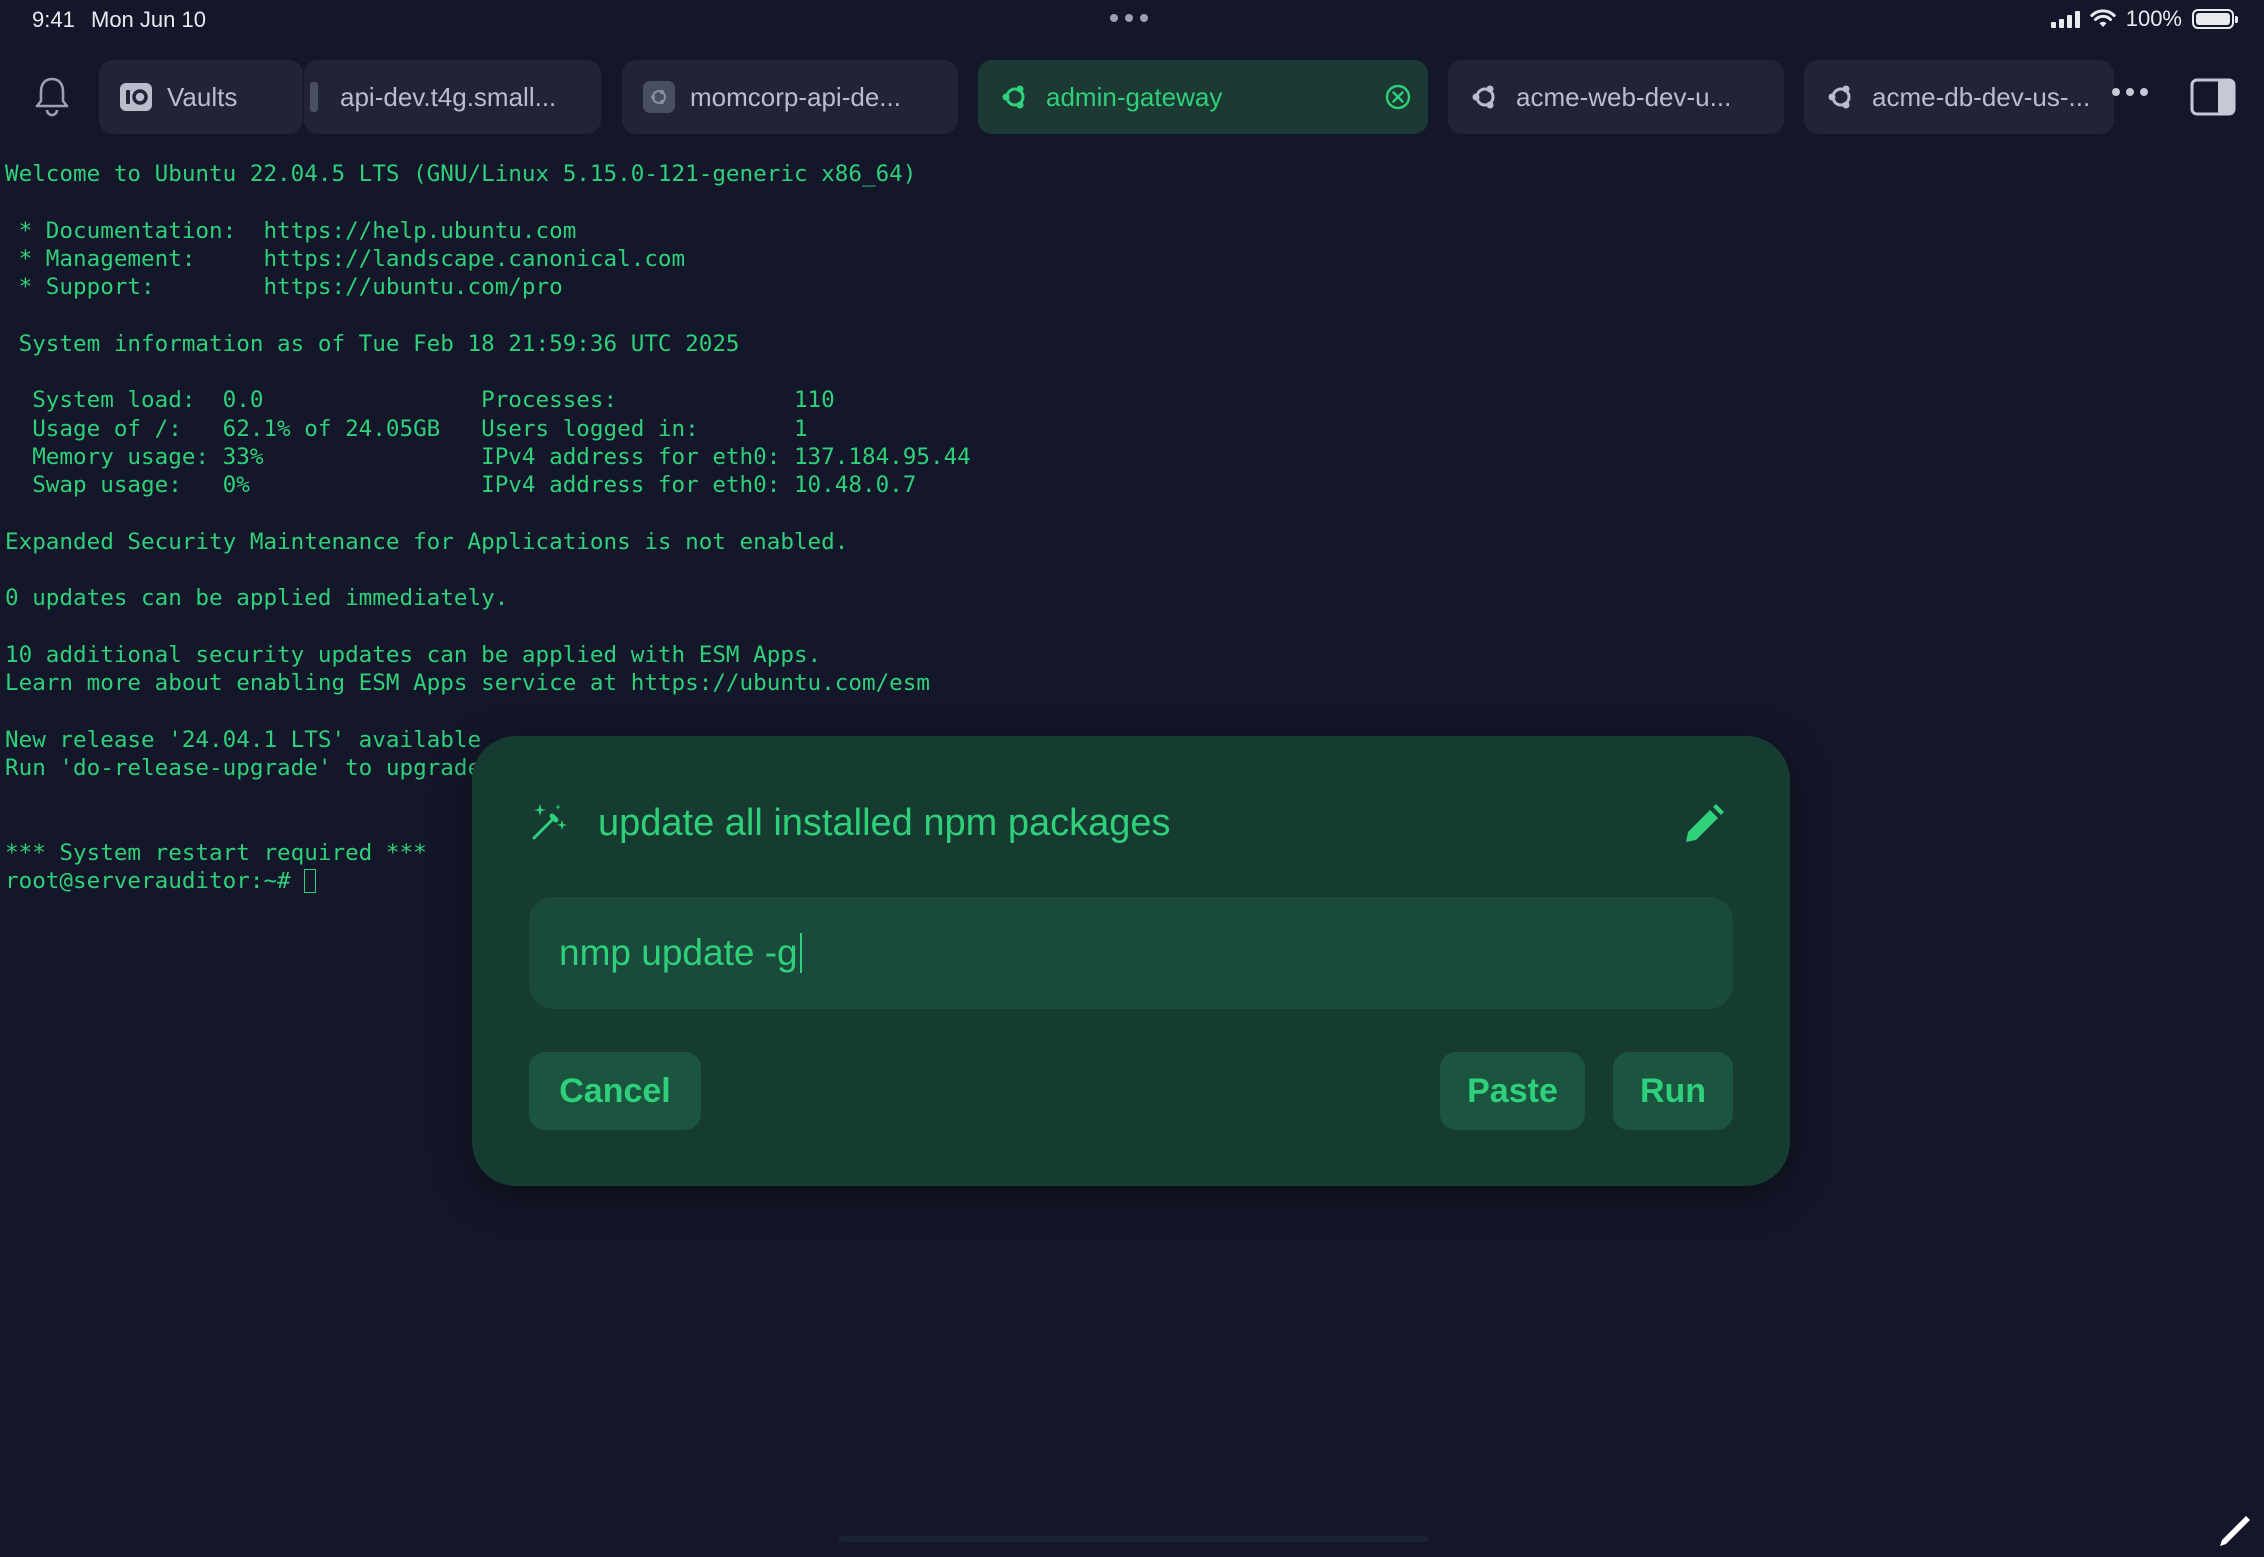 The height and width of the screenshot is (1557, 2264). Describe the element at coordinates (2130, 92) in the screenshot. I see `more-tabs-icon` at that location.